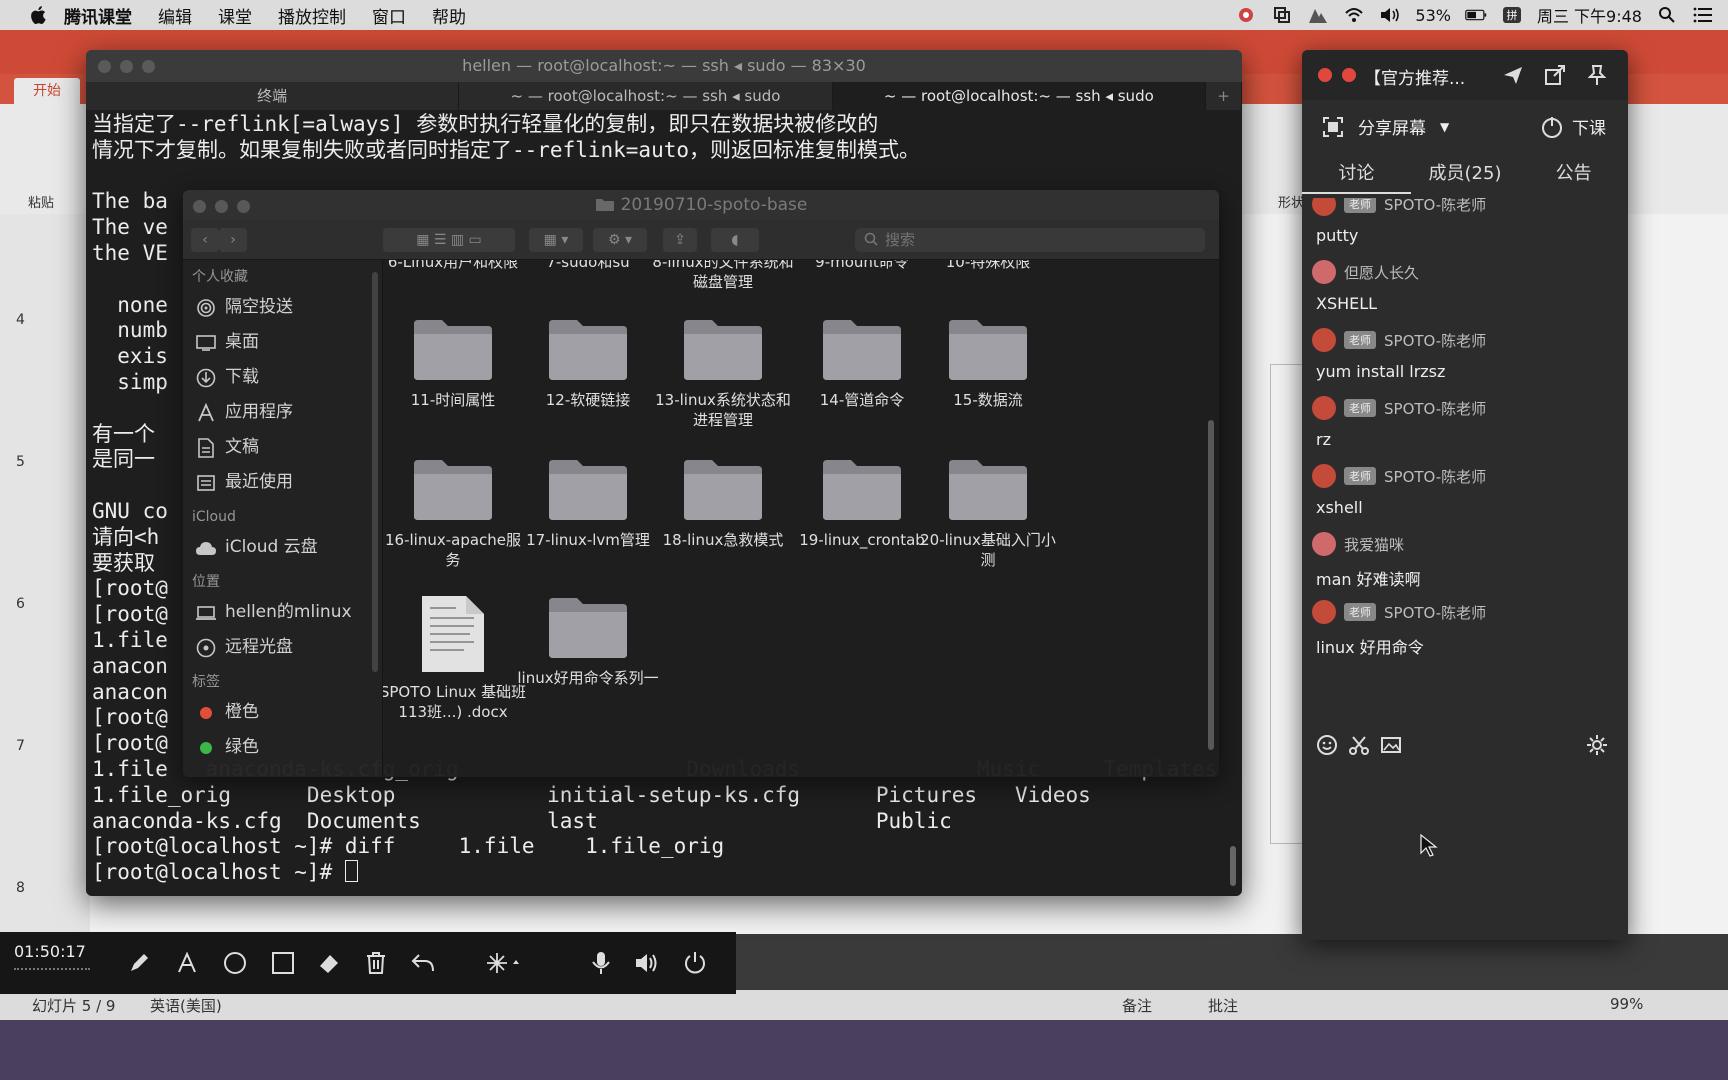  Describe the element at coordinates (1512, 15) in the screenshot. I see `input-method-icon: 拼` at that location.